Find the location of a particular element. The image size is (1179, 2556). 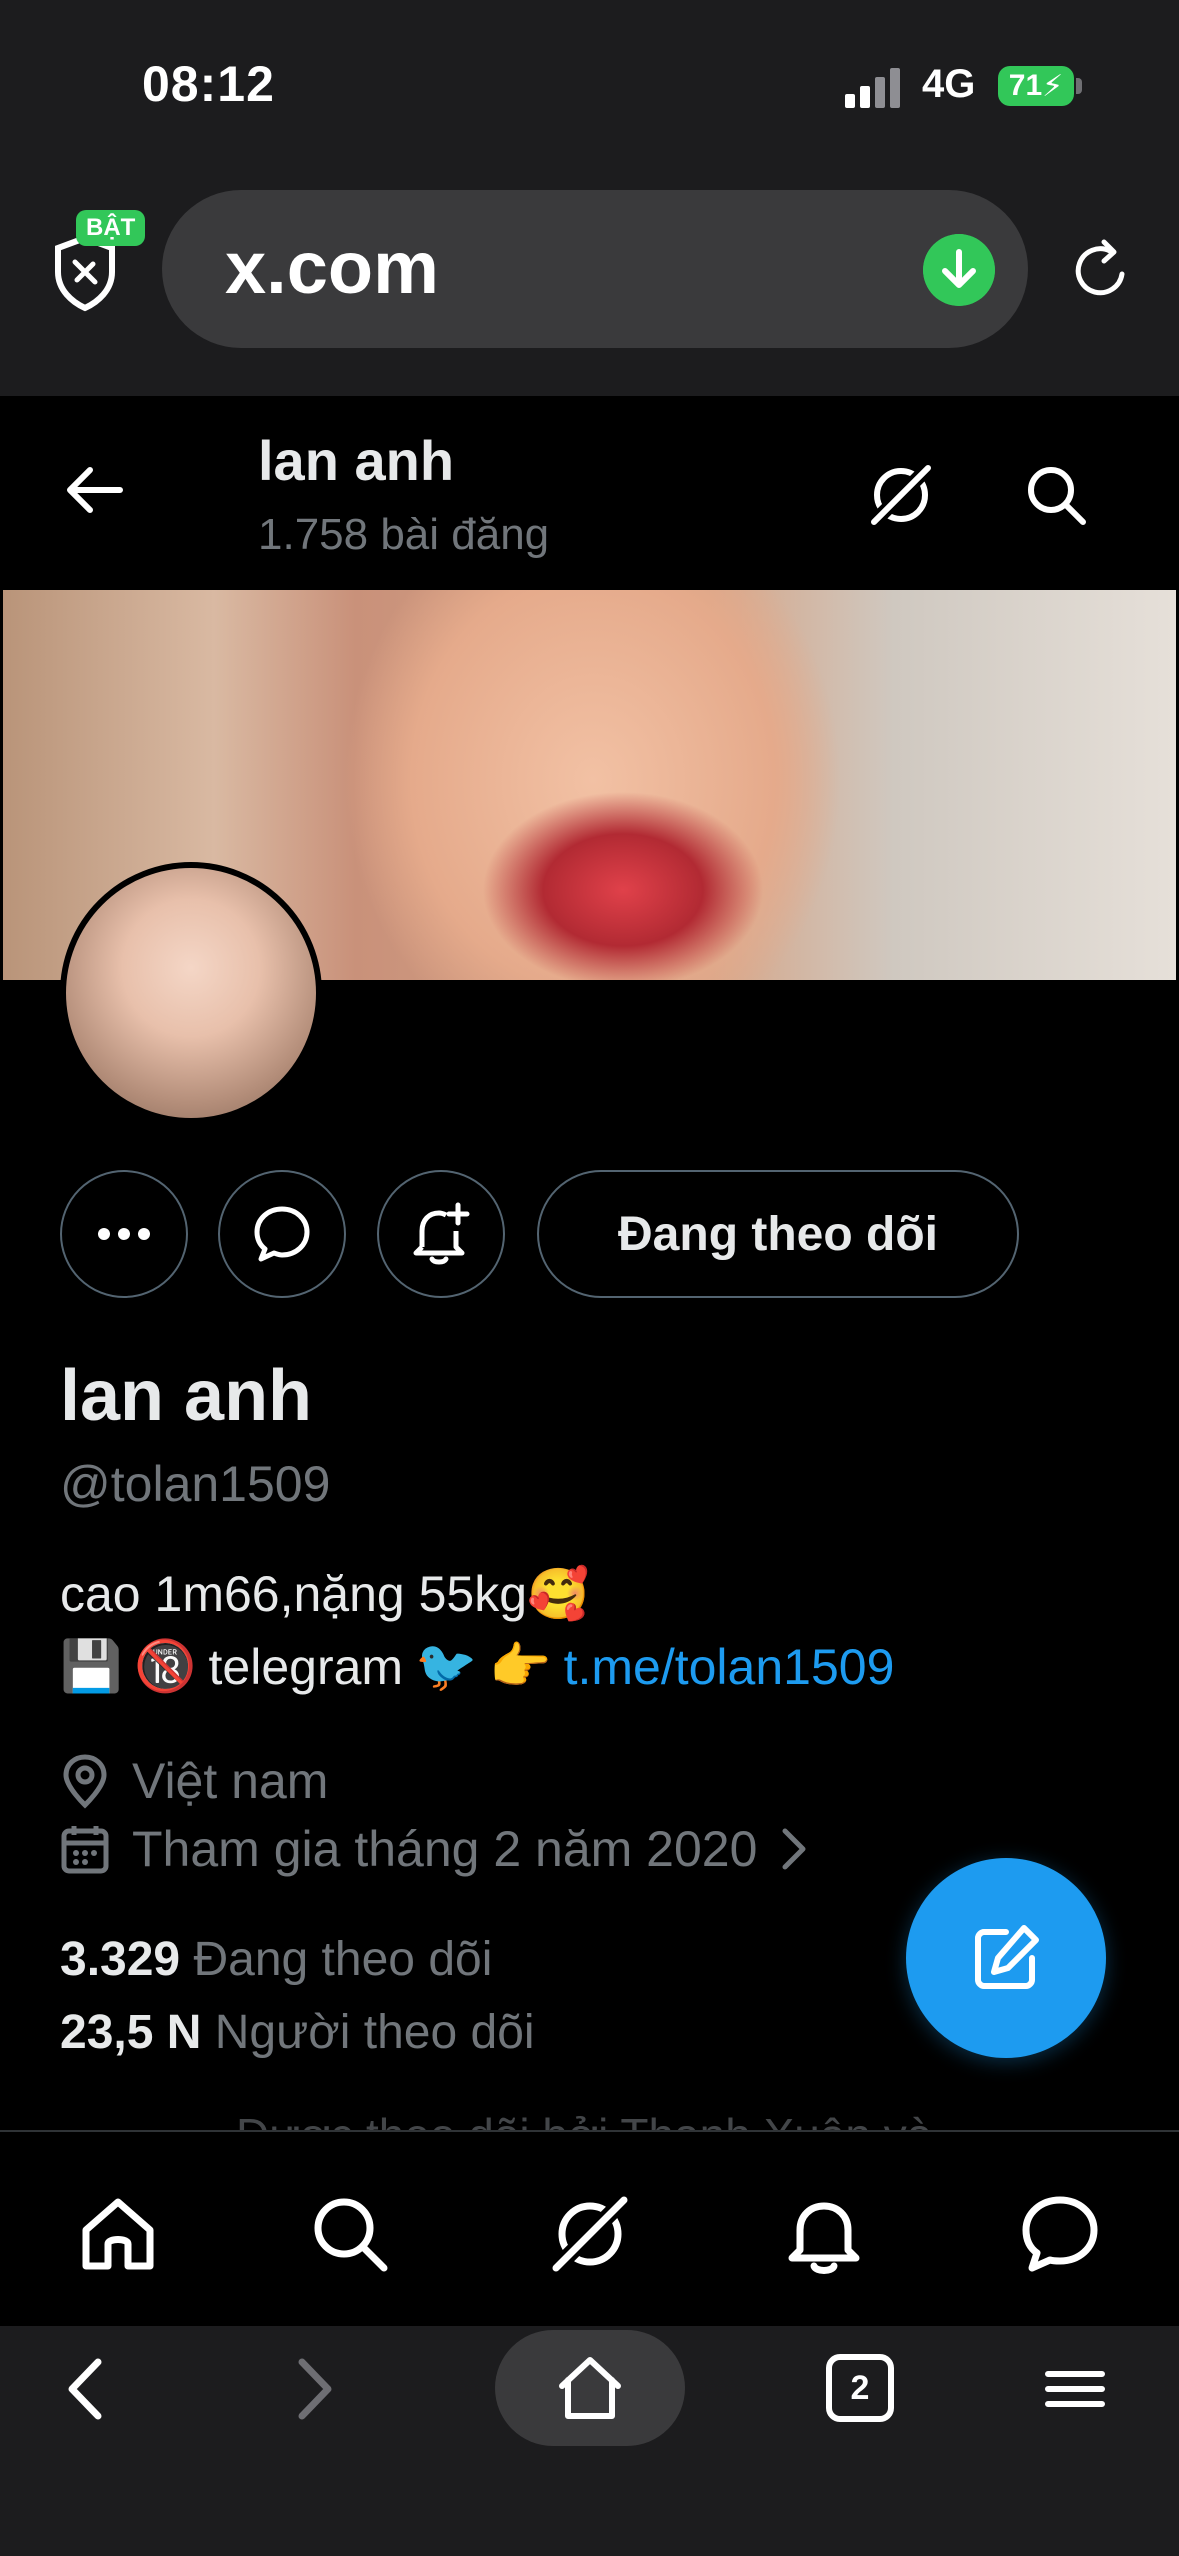

more-options-button is located at coordinates (124, 1234).